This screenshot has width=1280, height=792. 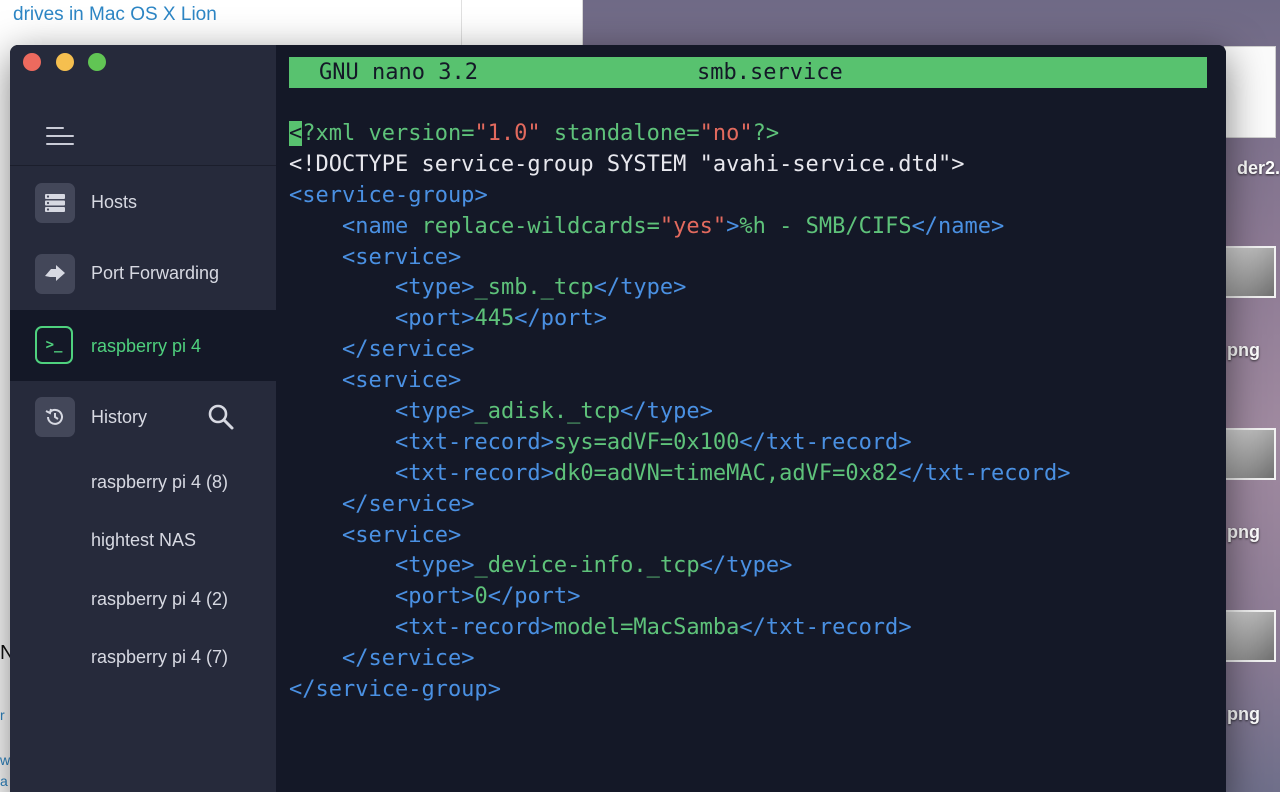 What do you see at coordinates (119, 417) in the screenshot?
I see `history-label: History` at bounding box center [119, 417].